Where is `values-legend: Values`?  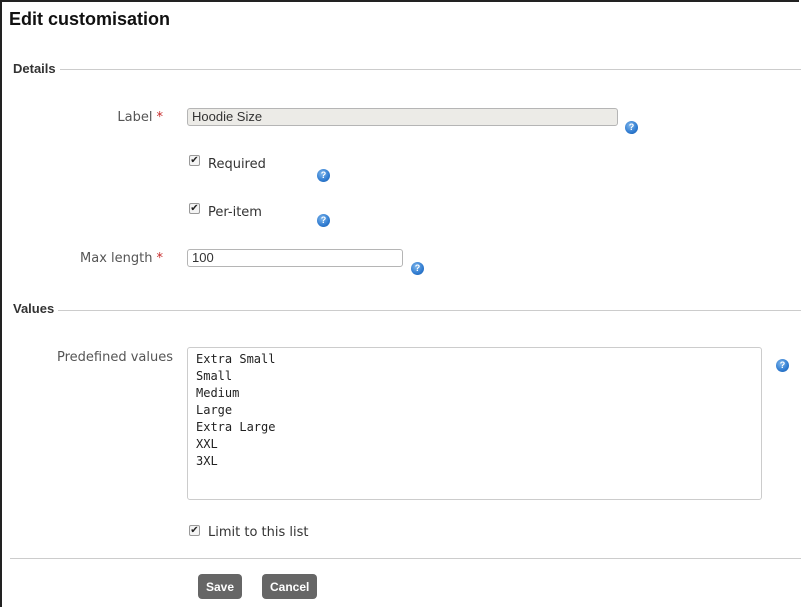
values-legend: Values is located at coordinates (34, 308).